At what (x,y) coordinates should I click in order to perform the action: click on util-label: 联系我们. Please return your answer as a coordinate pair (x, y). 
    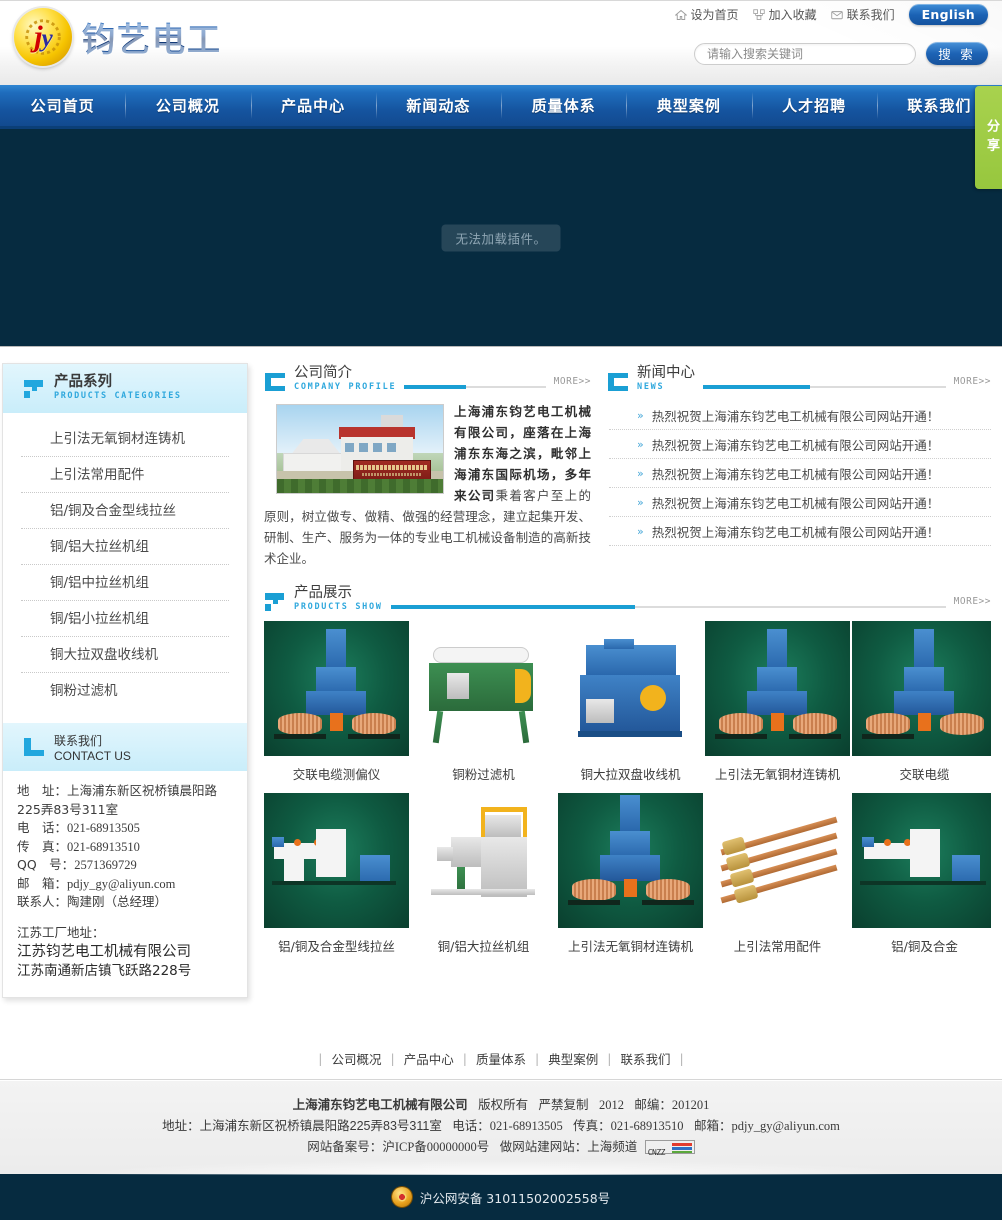
    Looking at the image, I should click on (870, 15).